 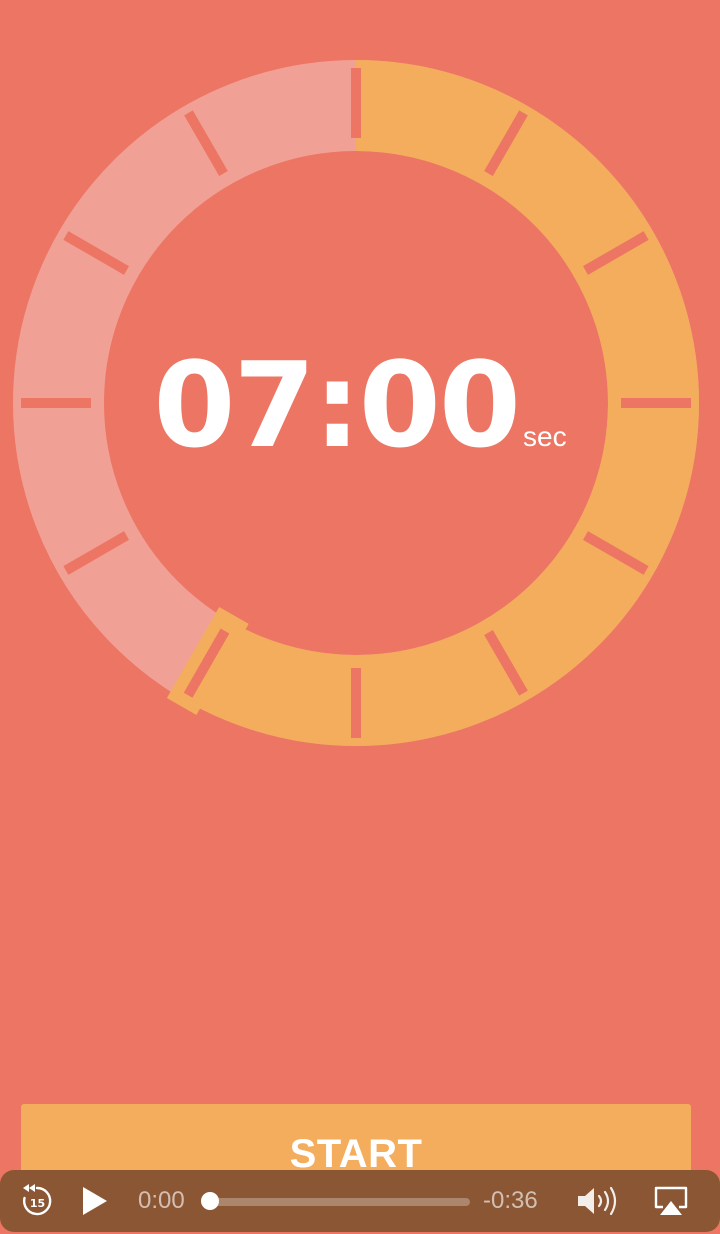 I want to click on skip-back-15-icon: 15, so click(x=37, y=1201).